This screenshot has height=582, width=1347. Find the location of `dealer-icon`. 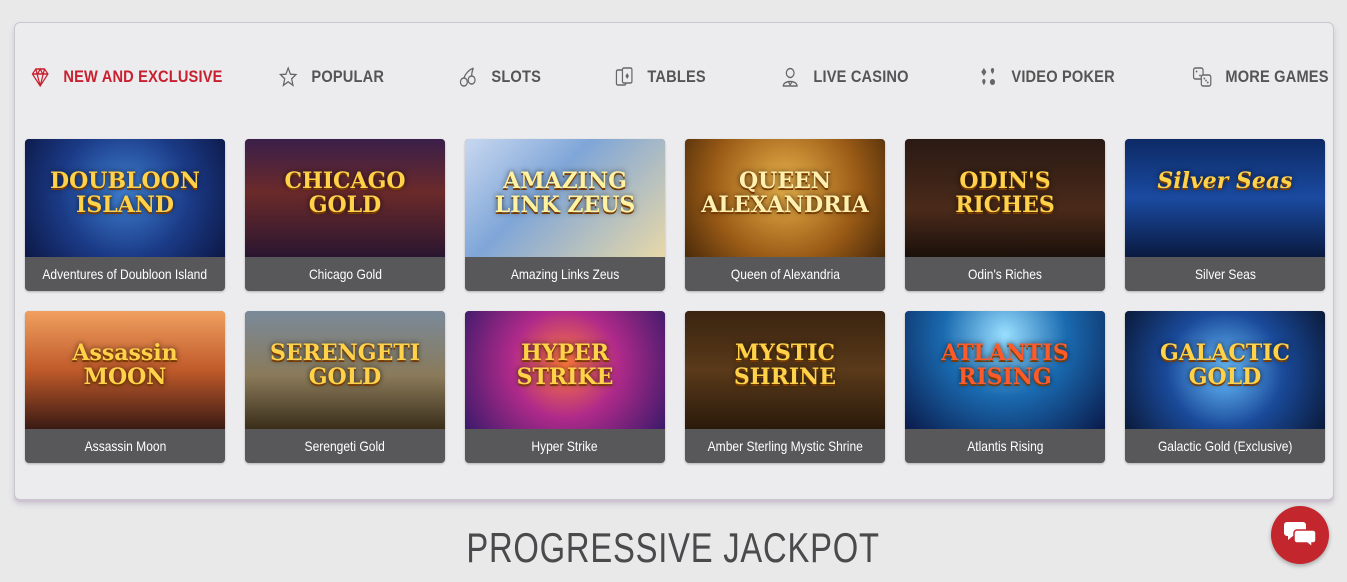

dealer-icon is located at coordinates (790, 77).